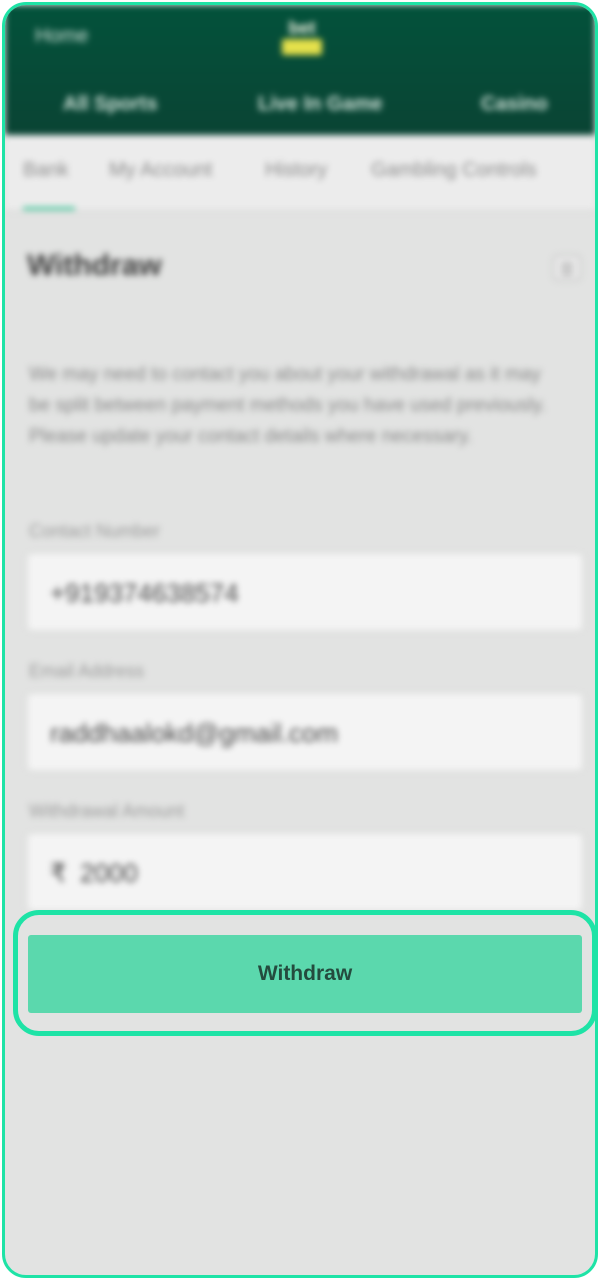 The width and height of the screenshot is (600, 1280). What do you see at coordinates (46, 170) in the screenshot?
I see `subnav-item-bank: Bank` at bounding box center [46, 170].